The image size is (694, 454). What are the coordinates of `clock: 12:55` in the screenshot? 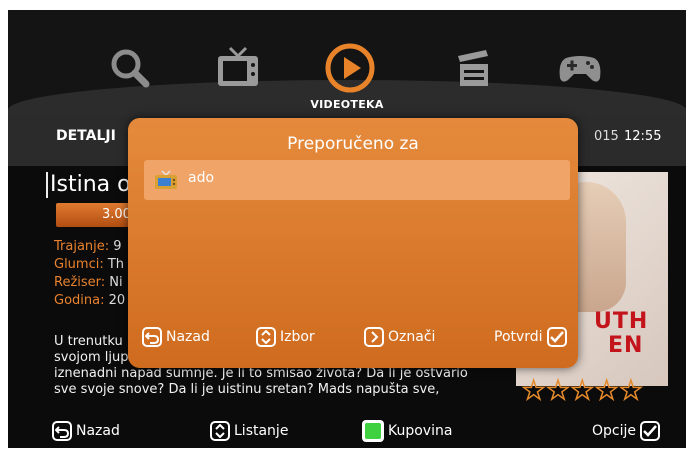 It's located at (643, 136).